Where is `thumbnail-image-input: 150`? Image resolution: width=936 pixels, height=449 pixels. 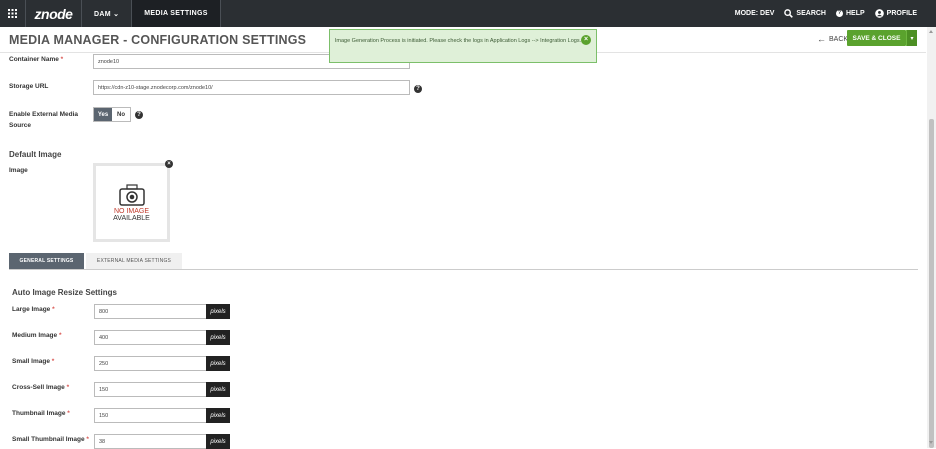 thumbnail-image-input: 150 is located at coordinates (150, 415).